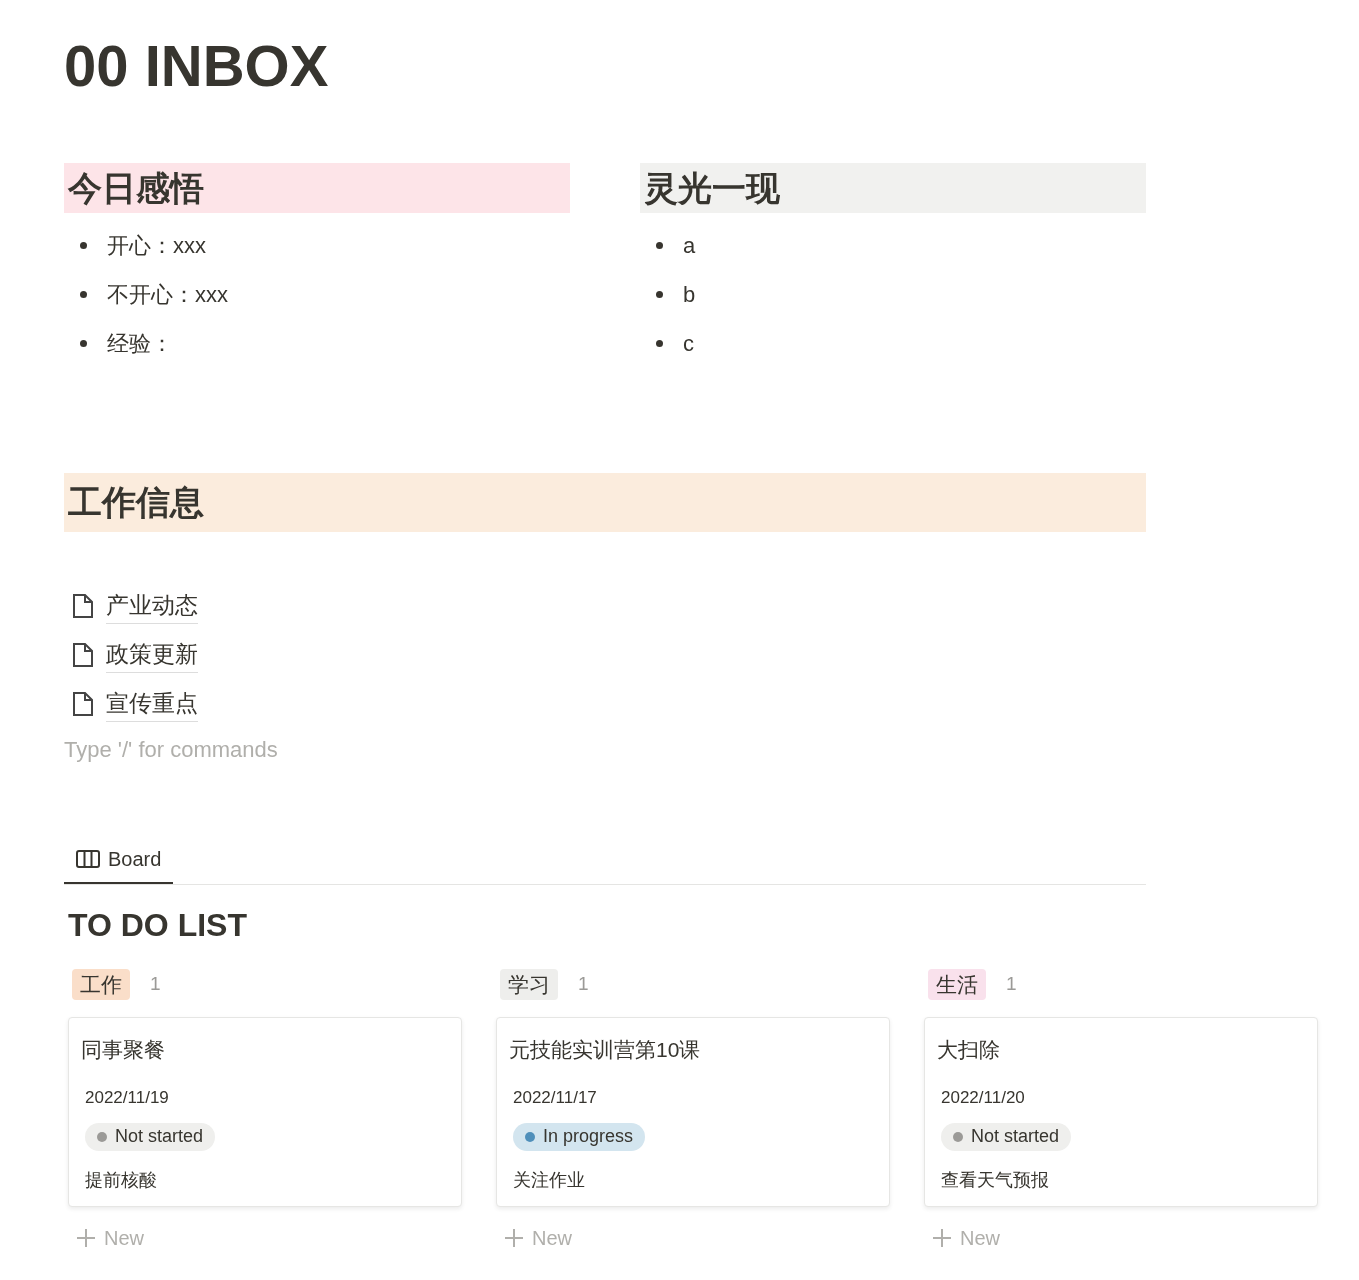 The height and width of the screenshot is (1280, 1359). Describe the element at coordinates (529, 984) in the screenshot. I see `group-tag: 学习` at that location.